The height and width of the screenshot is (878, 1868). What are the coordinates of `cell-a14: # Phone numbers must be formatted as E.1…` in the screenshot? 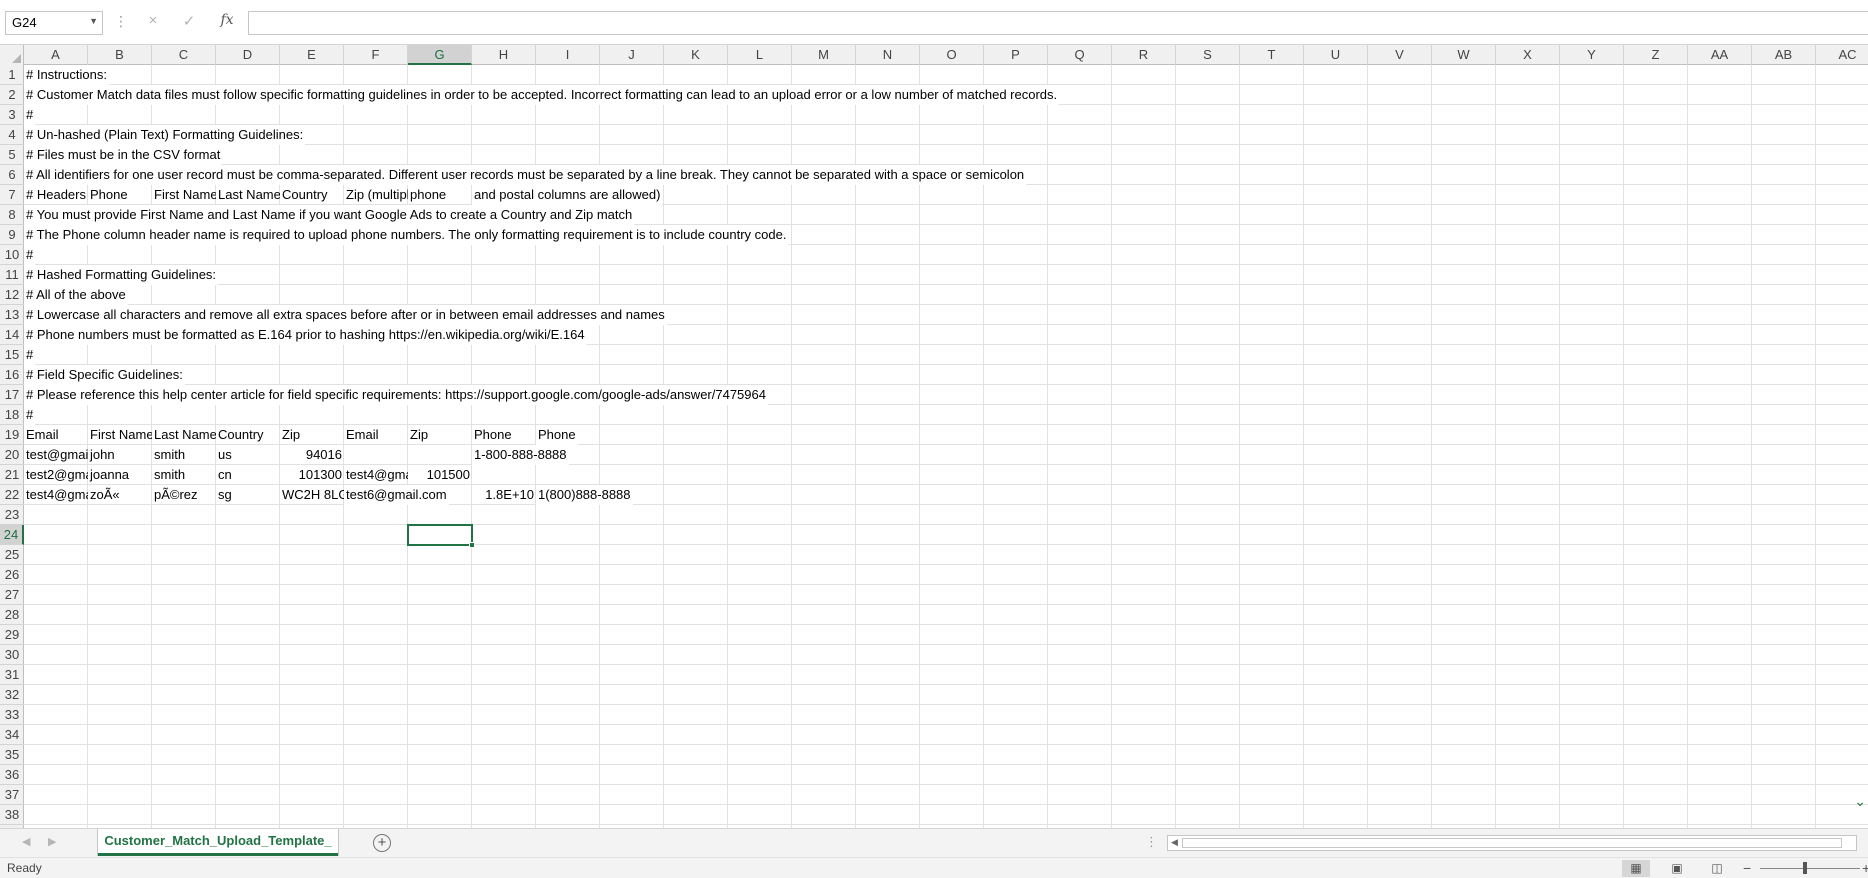 It's located at (305, 335).